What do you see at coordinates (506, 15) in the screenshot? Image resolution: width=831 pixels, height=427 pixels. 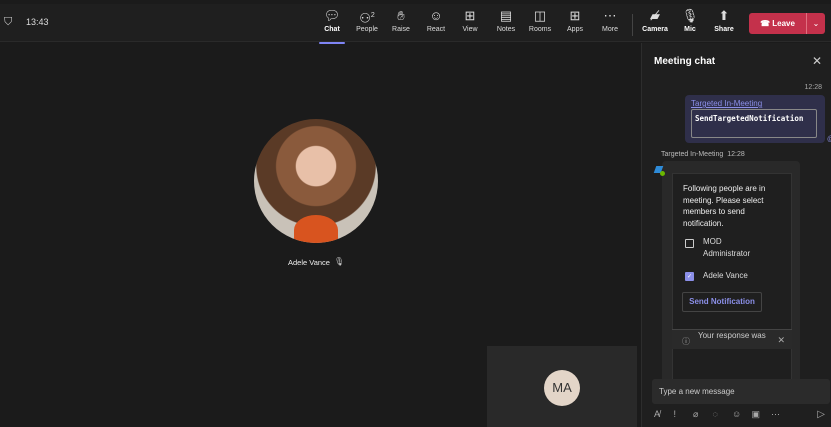 I see `notes-icon: ▤` at bounding box center [506, 15].